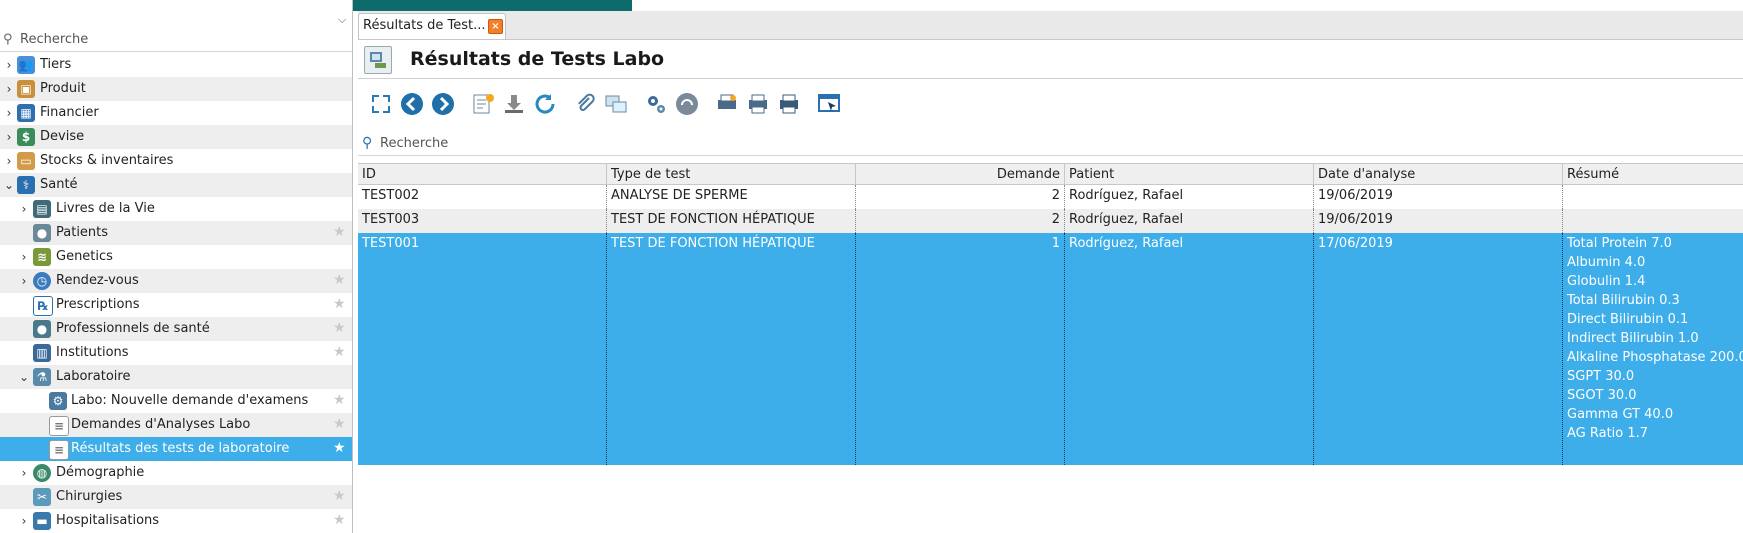  I want to click on title-bar: Résultats de Tests Labo, so click(1050, 60).